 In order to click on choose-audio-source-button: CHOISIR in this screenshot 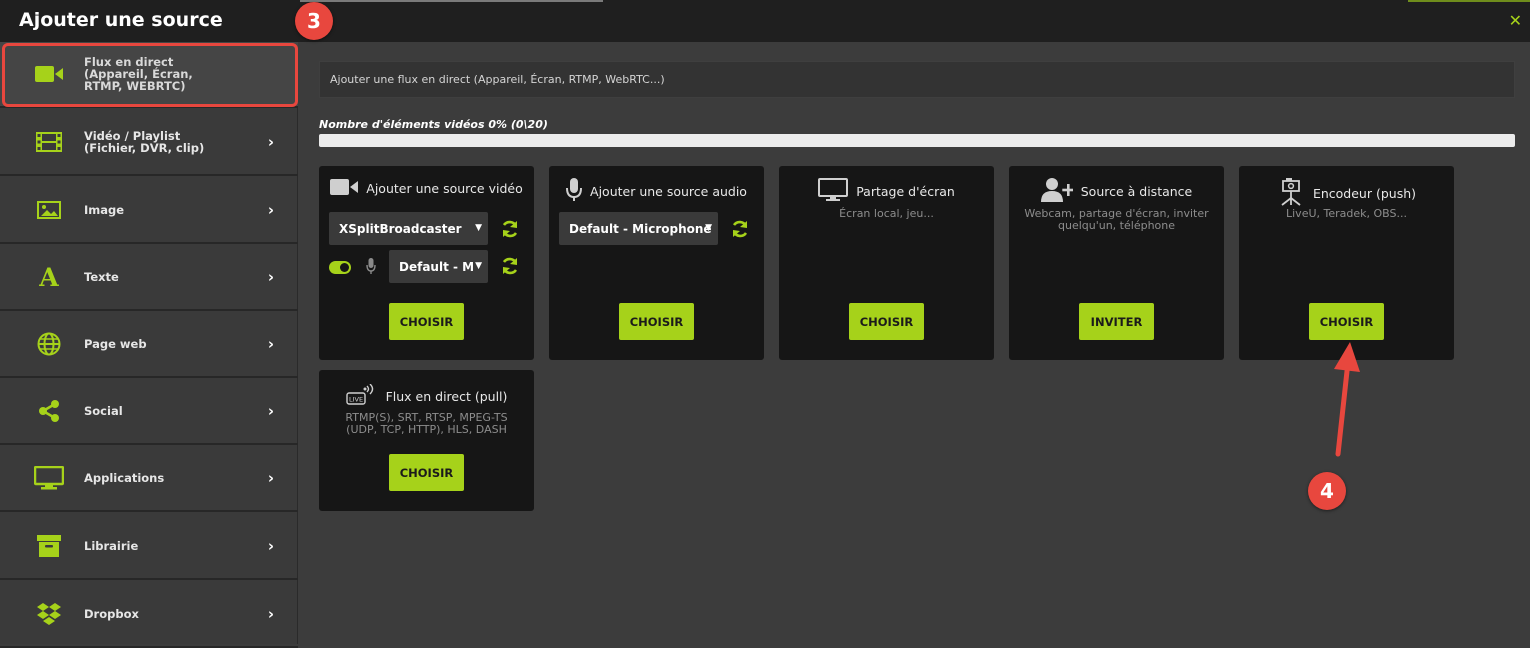, I will do `click(656, 321)`.